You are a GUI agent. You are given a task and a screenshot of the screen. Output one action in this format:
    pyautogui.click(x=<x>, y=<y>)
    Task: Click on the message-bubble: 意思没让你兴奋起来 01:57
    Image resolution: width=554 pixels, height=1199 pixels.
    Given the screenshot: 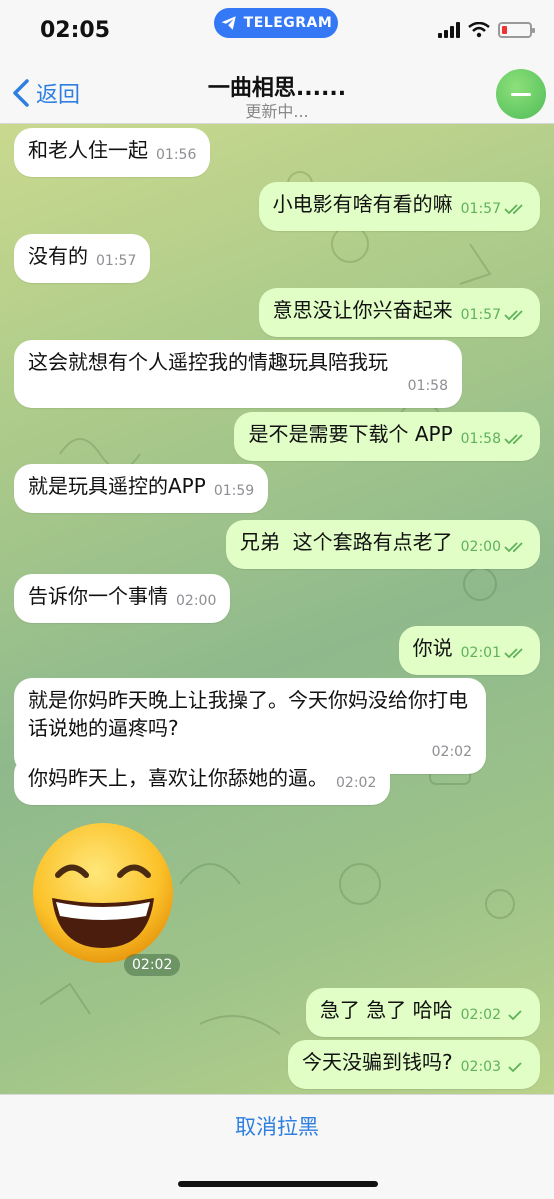 What is the action you would take?
    pyautogui.click(x=399, y=312)
    